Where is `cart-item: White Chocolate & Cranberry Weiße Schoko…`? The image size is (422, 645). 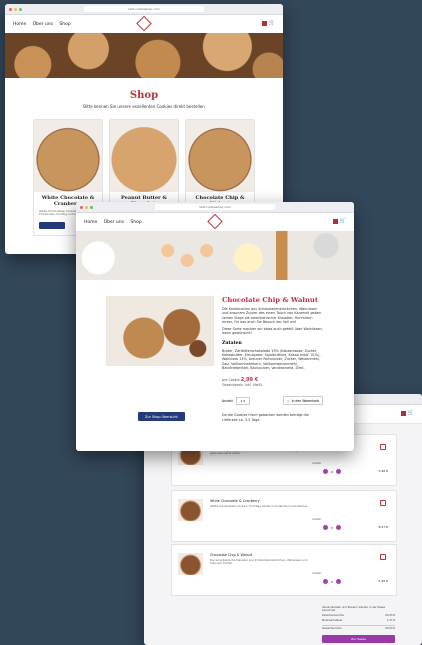 cart-item: White Chocolate & Cranberry Weiße Schoko… is located at coordinates (284, 516).